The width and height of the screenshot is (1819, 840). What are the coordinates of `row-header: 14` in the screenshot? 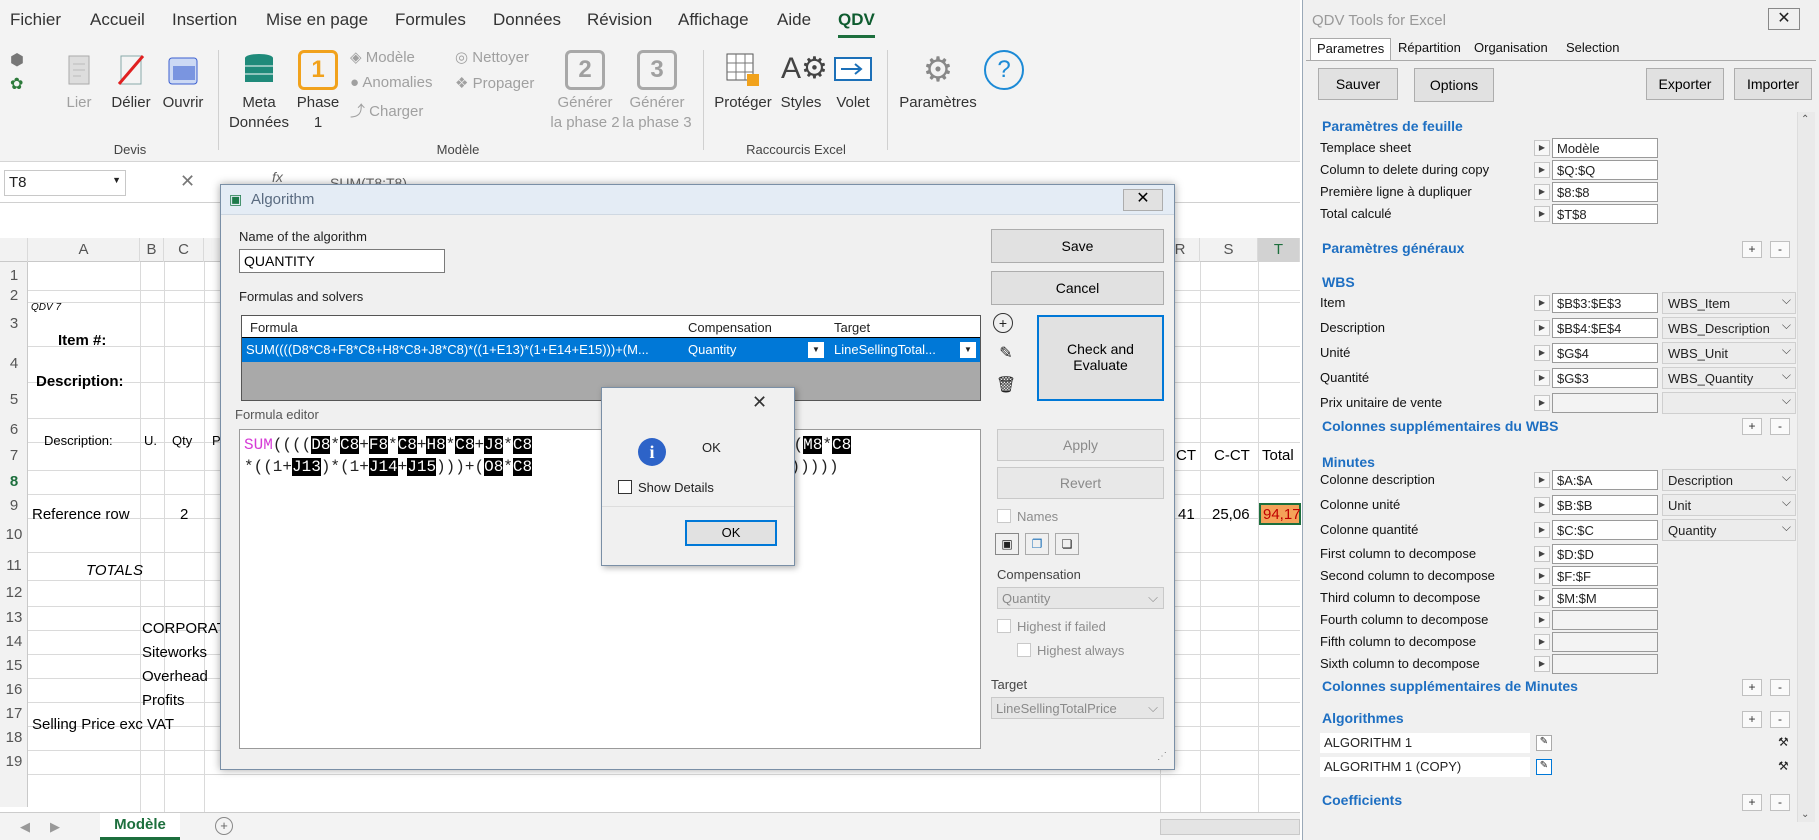 It's located at (14, 641).